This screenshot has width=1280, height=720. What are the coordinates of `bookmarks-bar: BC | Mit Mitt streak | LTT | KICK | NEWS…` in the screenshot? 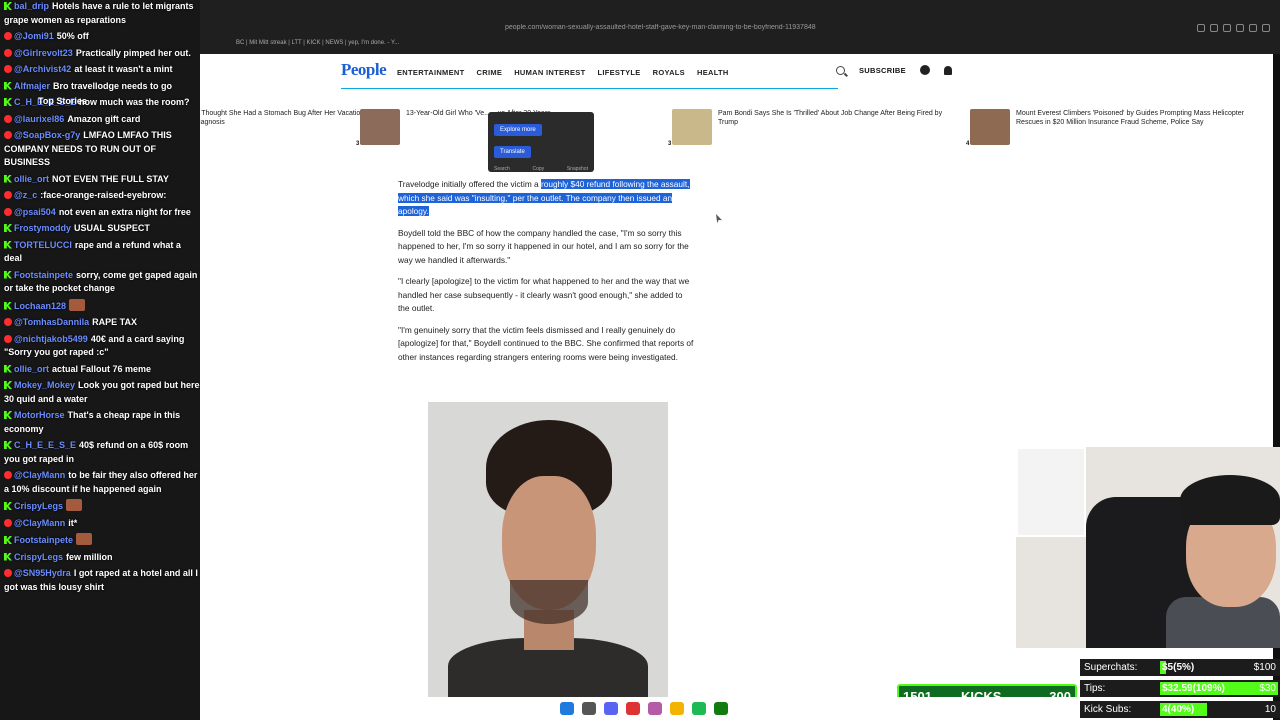 It's located at (317, 43).